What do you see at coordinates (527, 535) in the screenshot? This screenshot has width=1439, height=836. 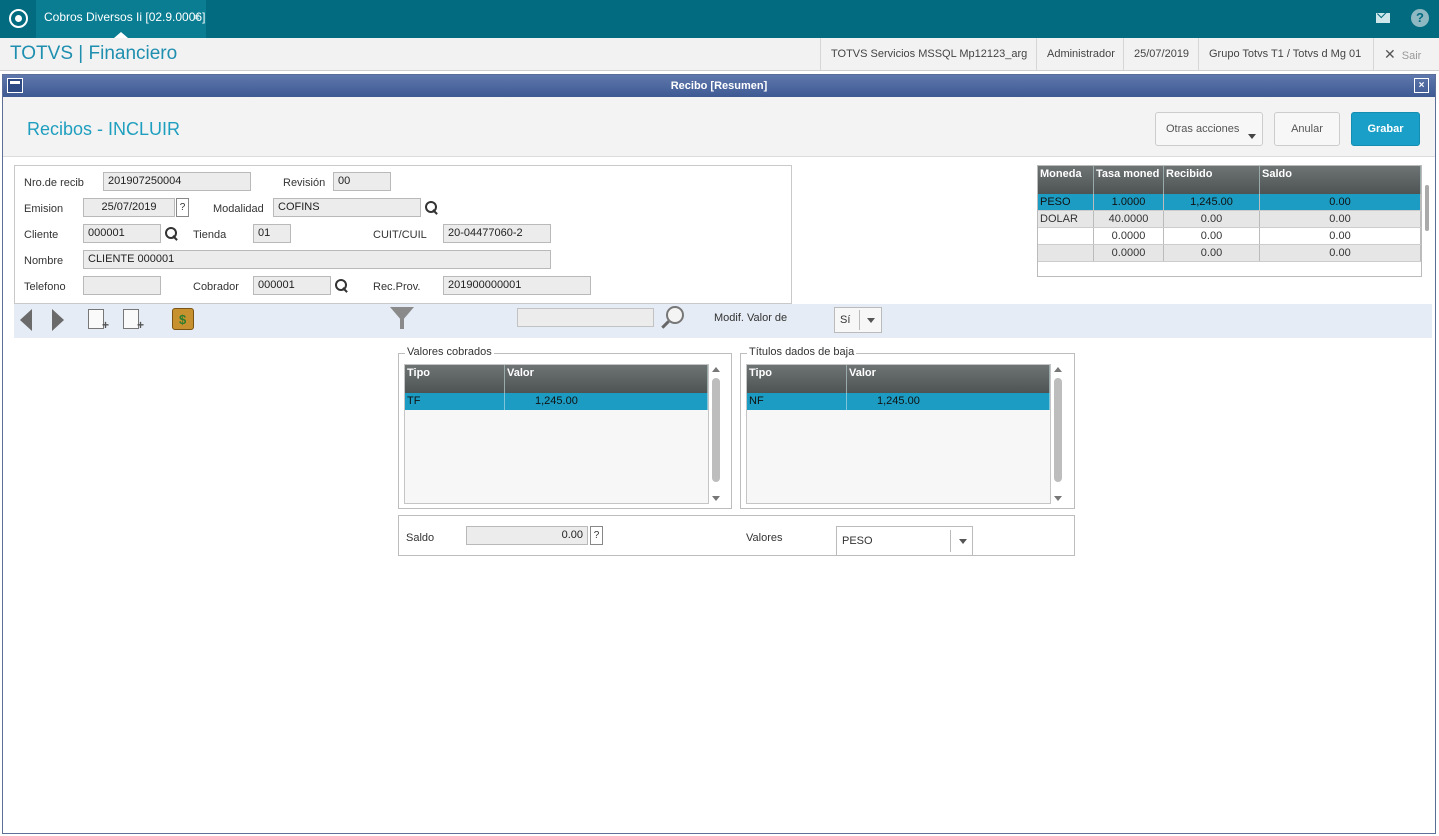 I see `saldo-field: 0.00` at bounding box center [527, 535].